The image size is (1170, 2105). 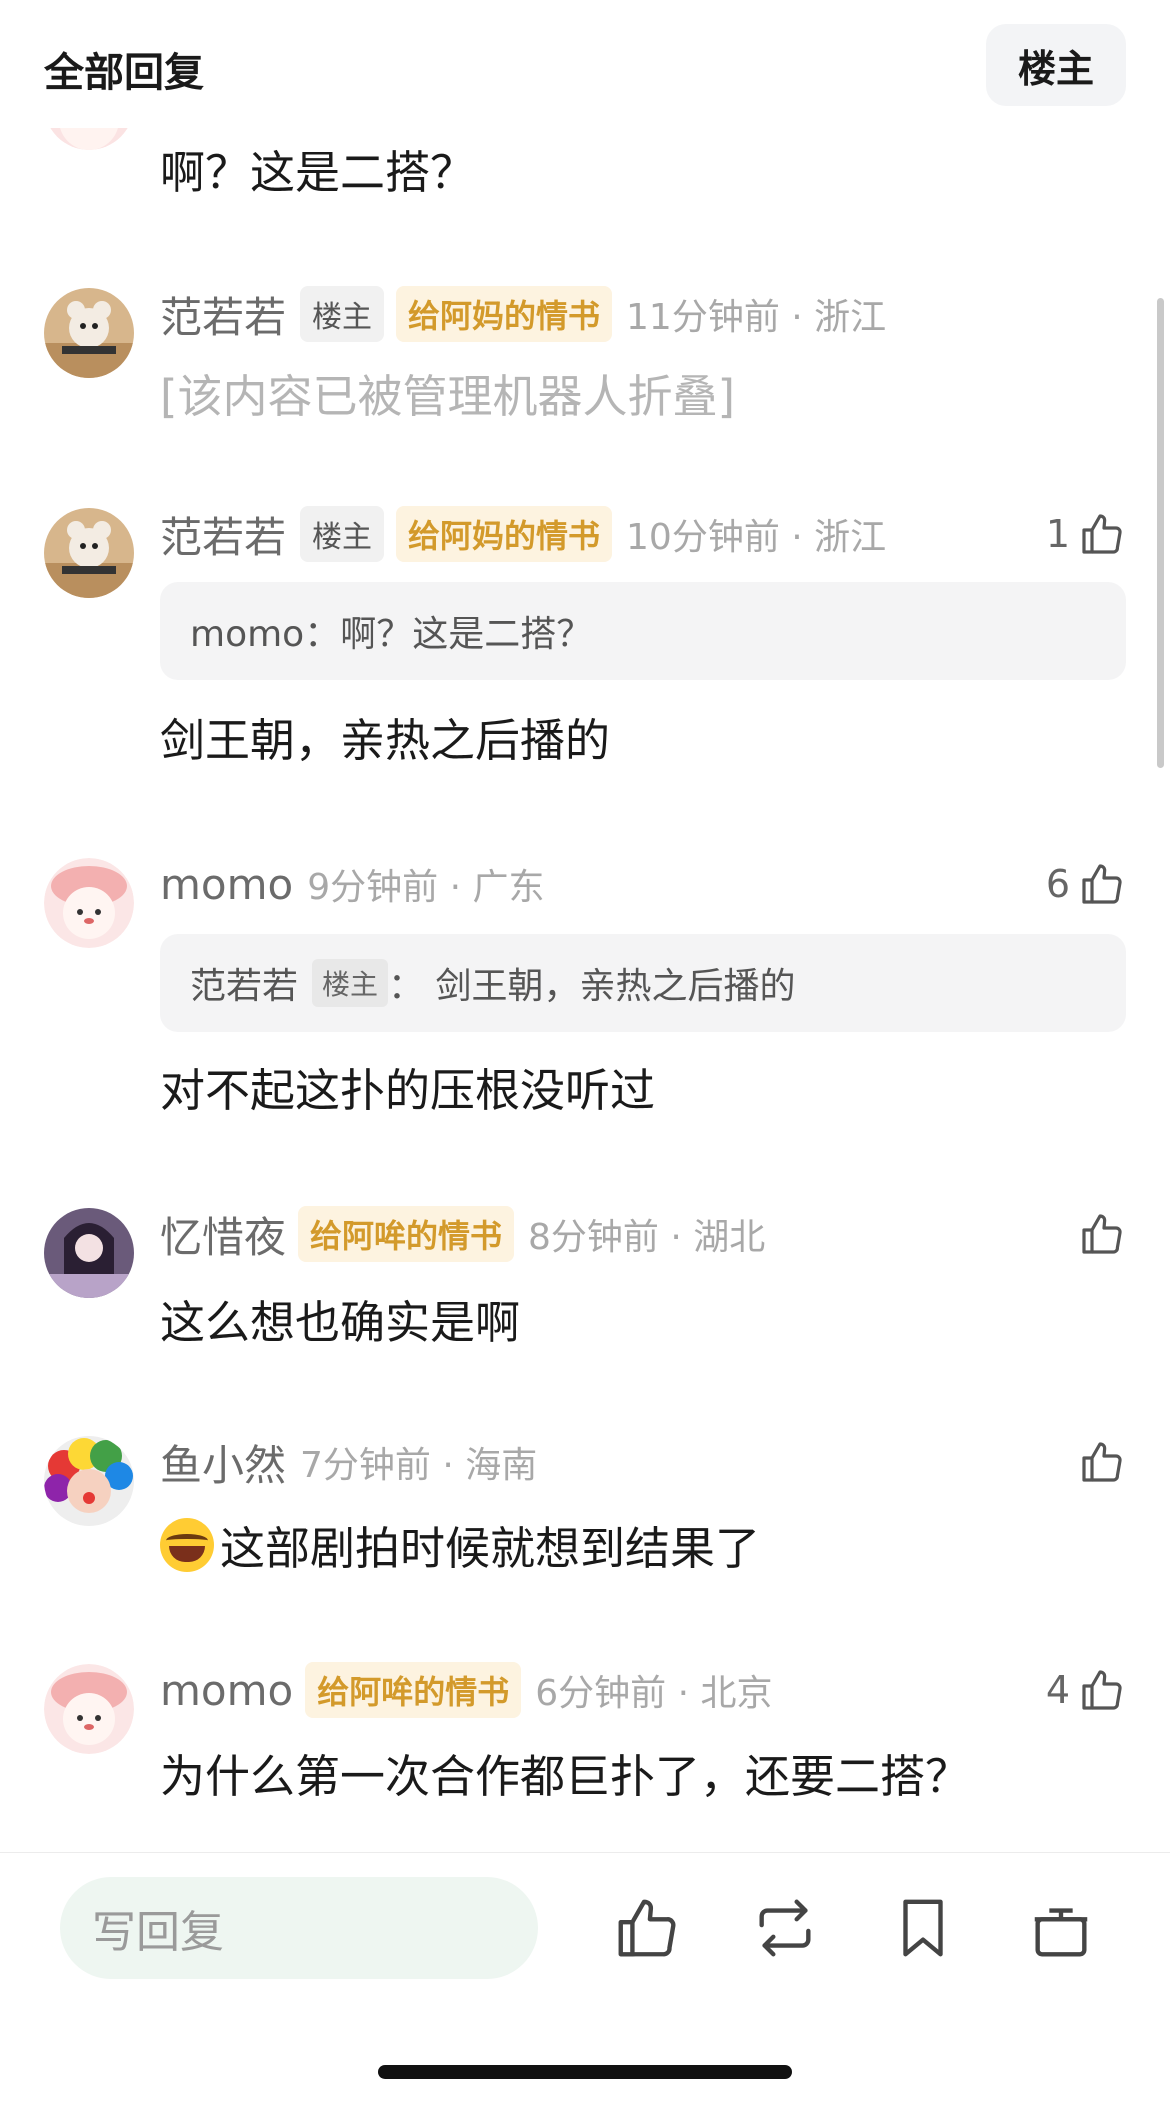 I want to click on host-only-button: 楼主, so click(x=1056, y=65).